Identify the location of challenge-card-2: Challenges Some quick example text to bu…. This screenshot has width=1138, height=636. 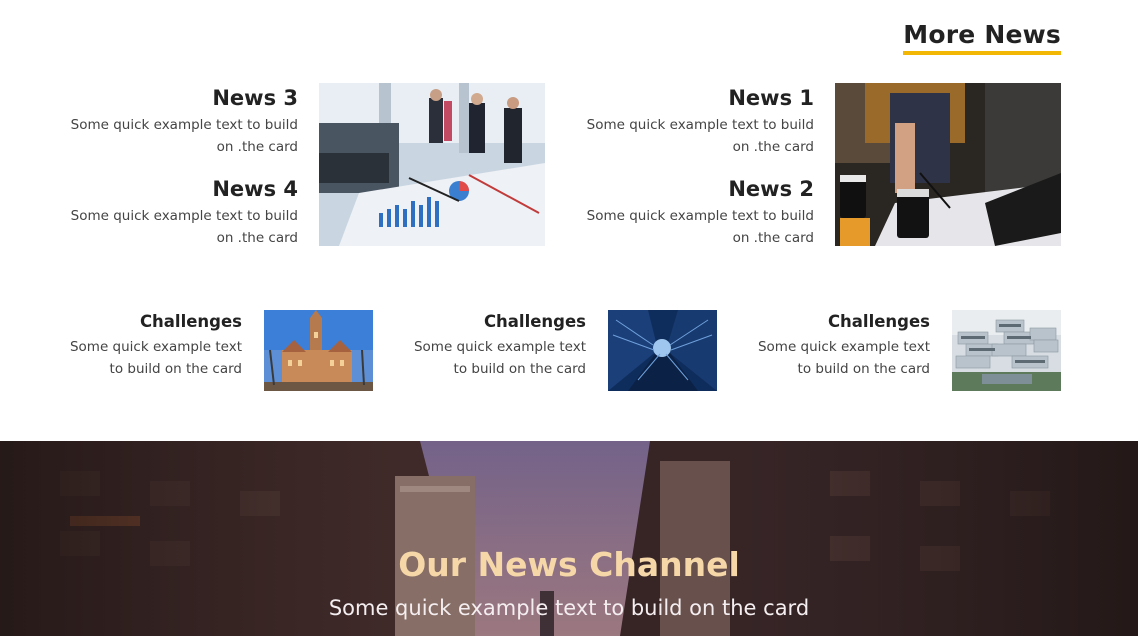
(496, 345).